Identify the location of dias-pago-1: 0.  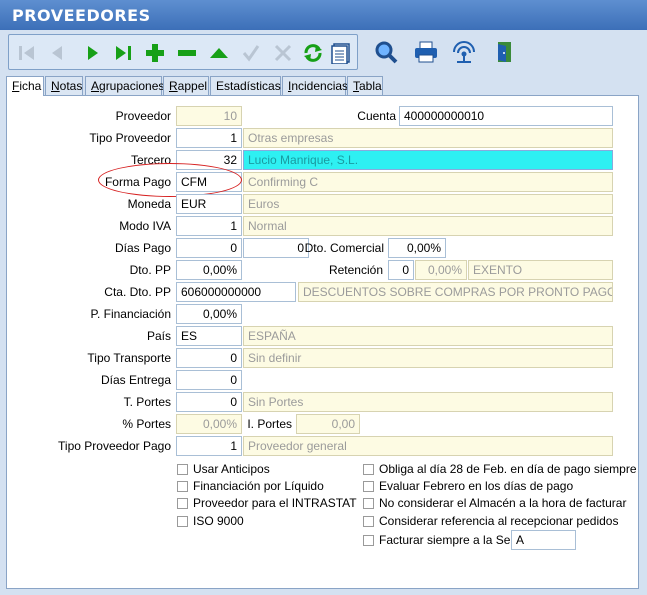
(209, 248).